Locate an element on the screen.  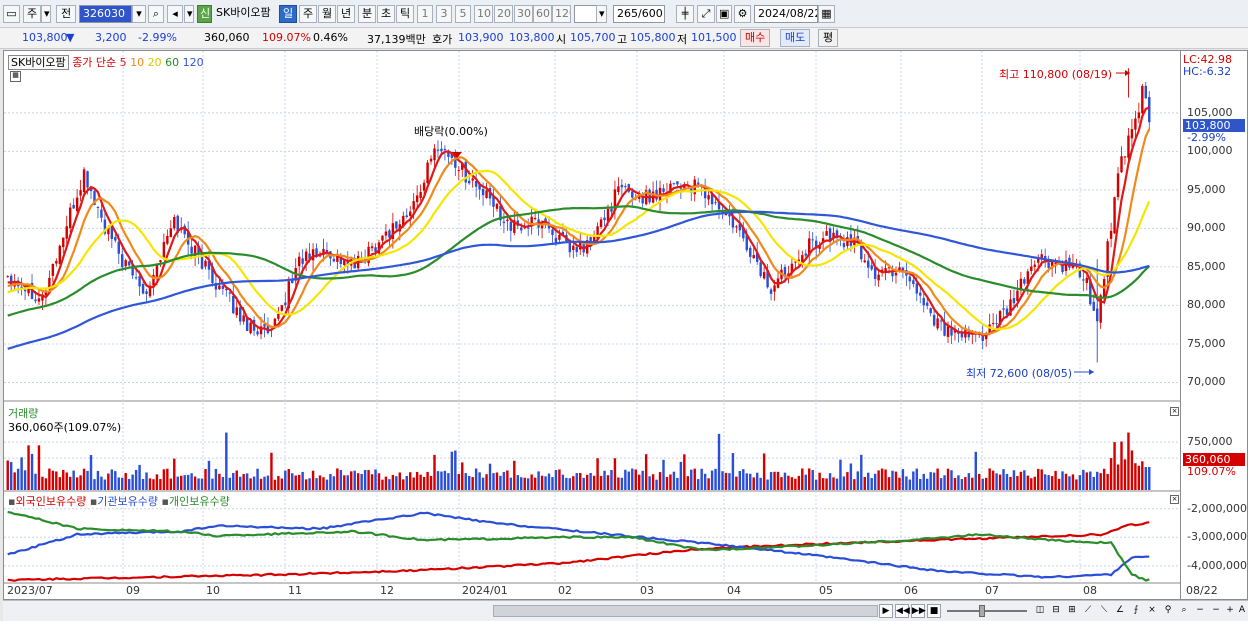
interval-20: 20 is located at coordinates (503, 14).